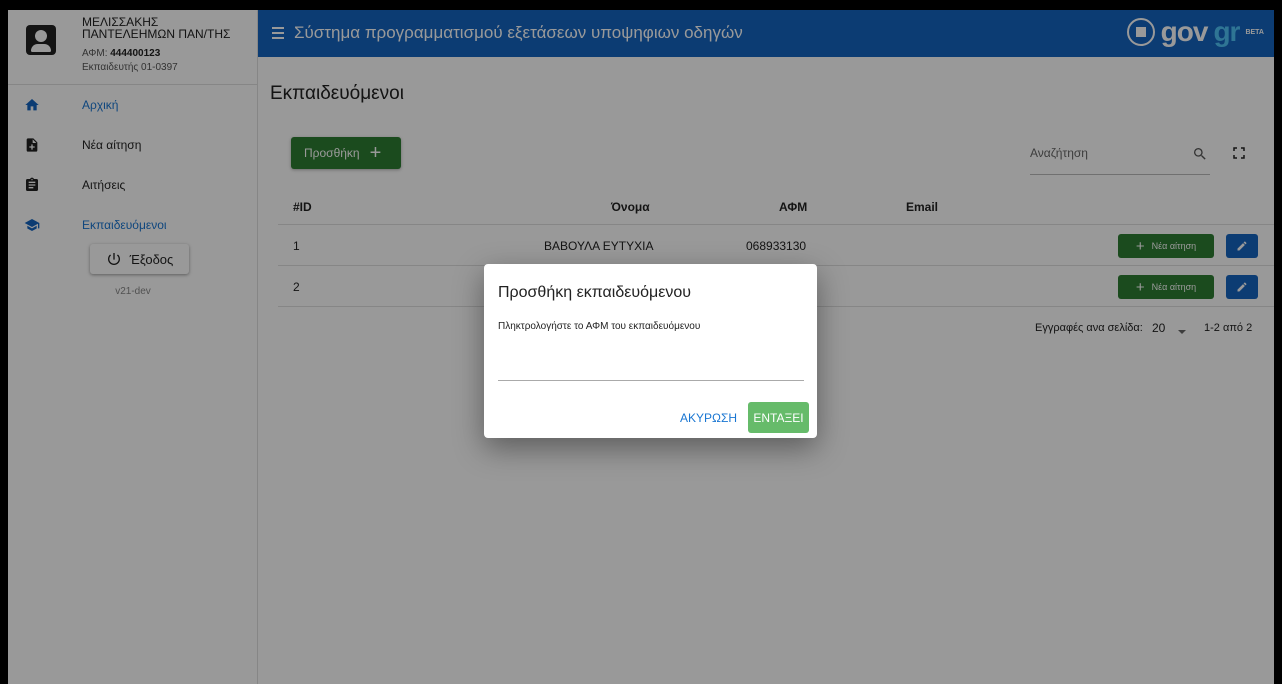 This screenshot has height=684, width=1282. Describe the element at coordinates (651, 365) in the screenshot. I see `afm-input` at that location.